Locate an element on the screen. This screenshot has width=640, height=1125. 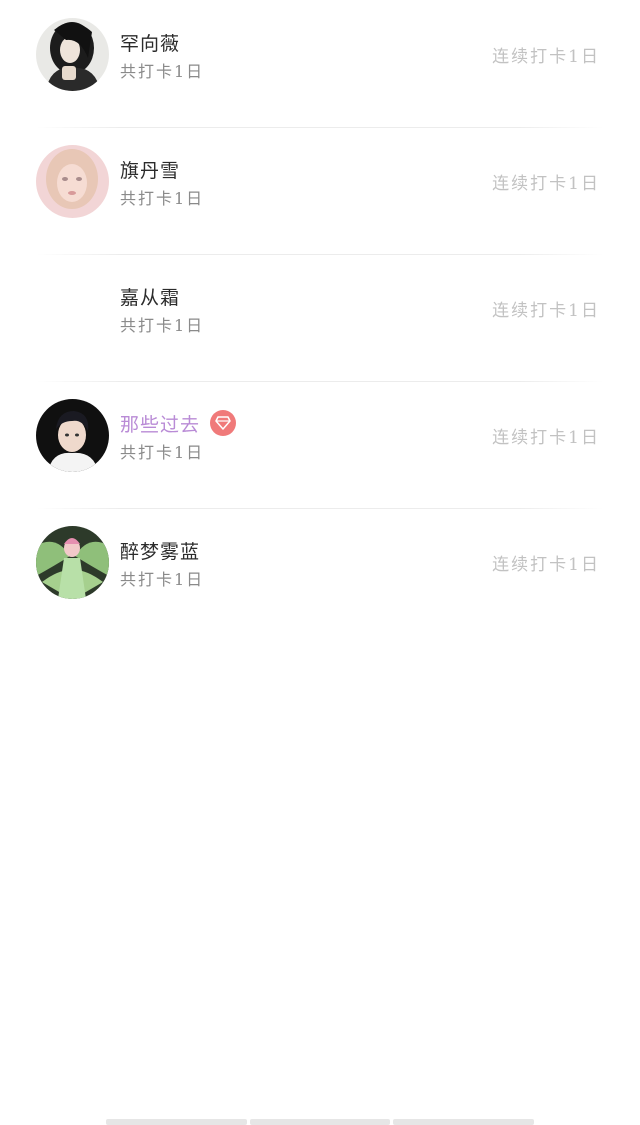
diamond-icon is located at coordinates (223, 423).